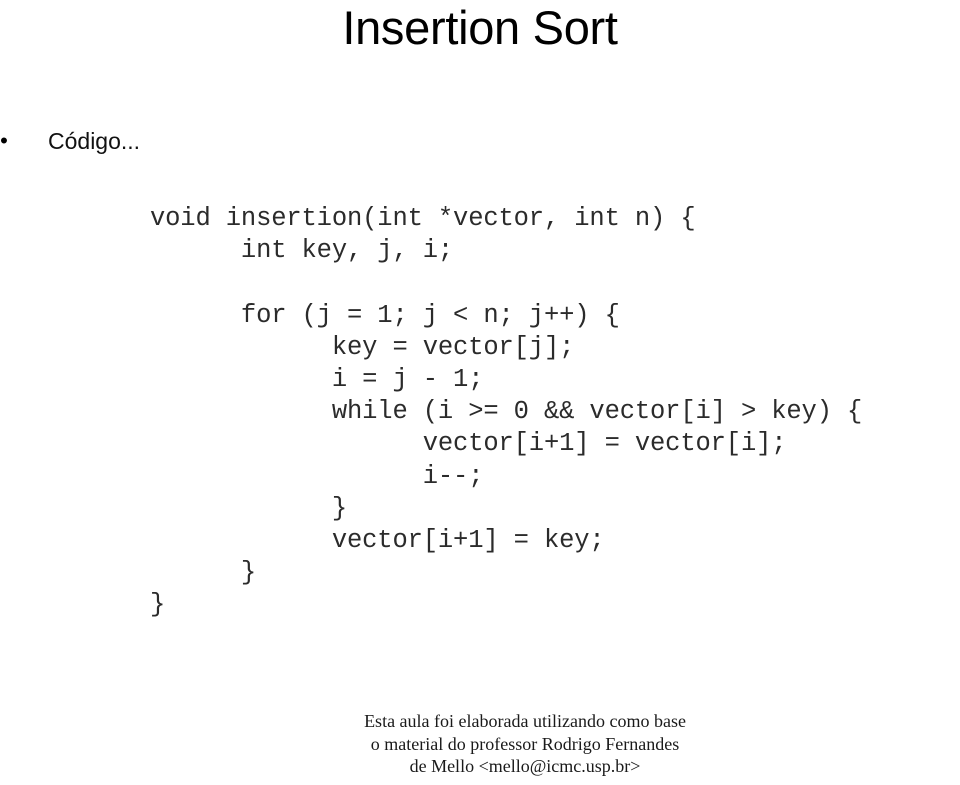 The image size is (960, 785). What do you see at coordinates (317, 476) in the screenshot?
I see `code-line: i--;` at bounding box center [317, 476].